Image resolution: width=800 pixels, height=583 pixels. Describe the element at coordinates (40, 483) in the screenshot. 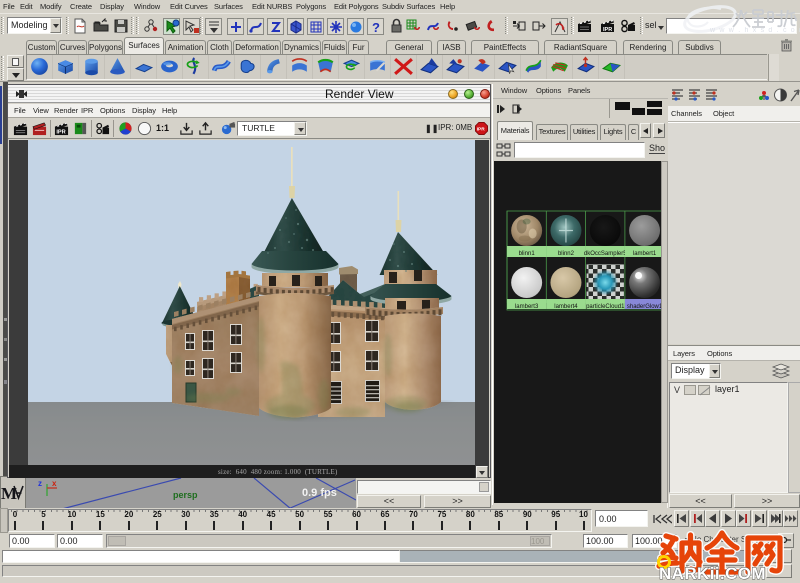

I see `svg-text: z` at that location.